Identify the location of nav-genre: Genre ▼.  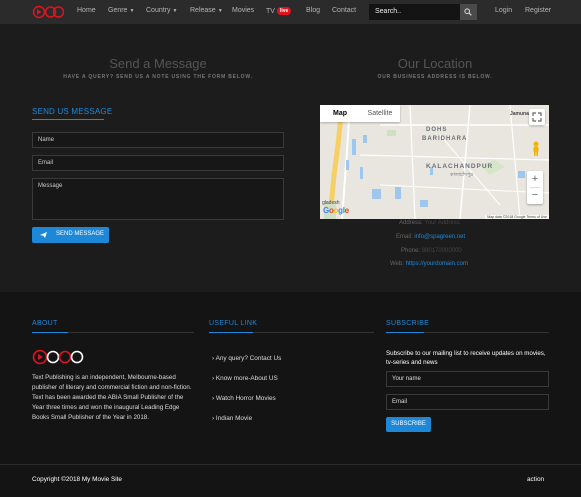
(121, 10).